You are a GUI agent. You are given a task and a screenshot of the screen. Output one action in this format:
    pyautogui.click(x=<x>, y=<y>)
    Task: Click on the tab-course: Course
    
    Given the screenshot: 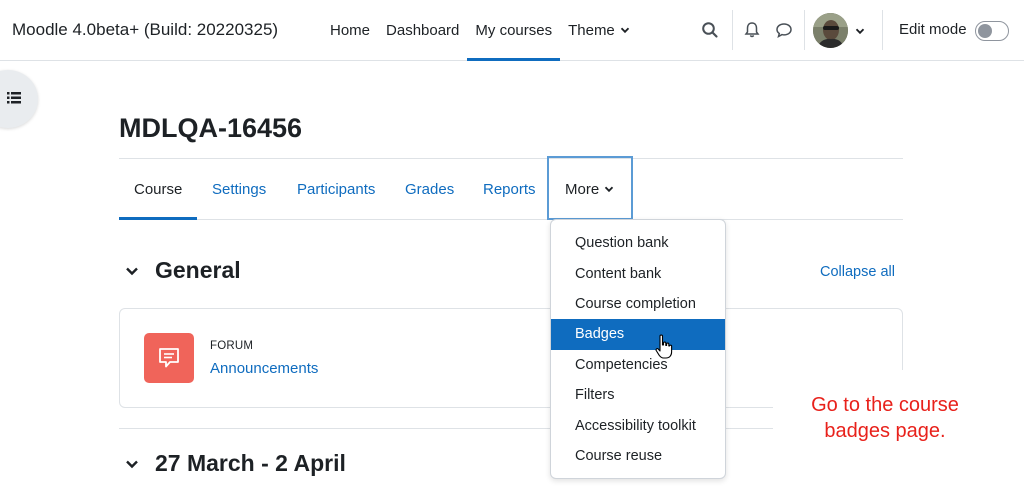 What is the action you would take?
    pyautogui.click(x=158, y=189)
    